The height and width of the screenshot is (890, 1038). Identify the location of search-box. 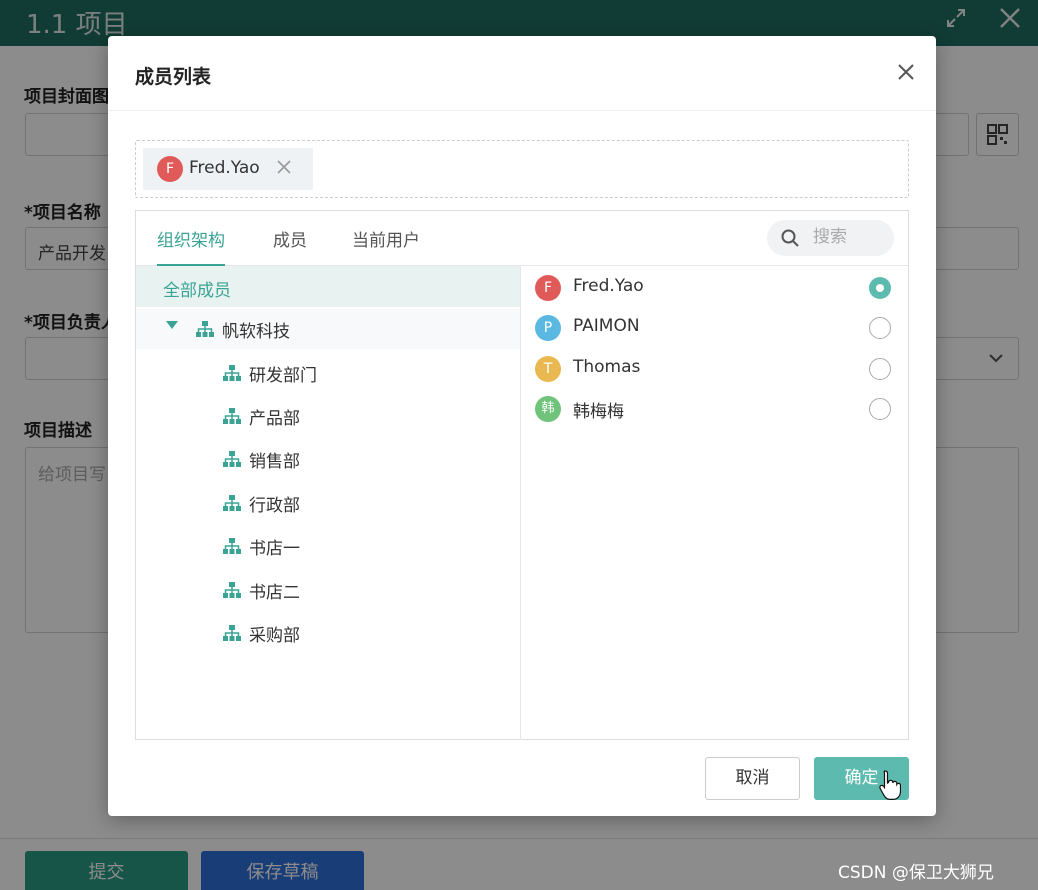
(830, 238).